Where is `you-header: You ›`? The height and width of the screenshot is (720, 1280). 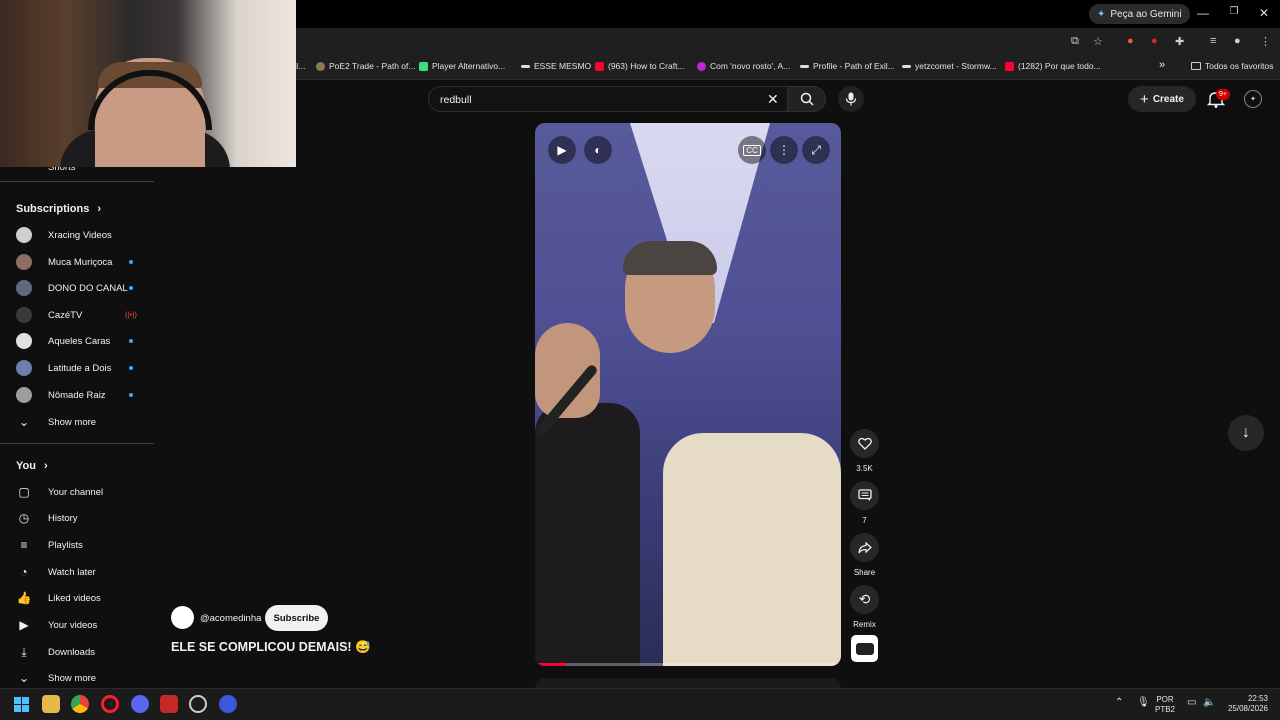 you-header: You › is located at coordinates (32, 466).